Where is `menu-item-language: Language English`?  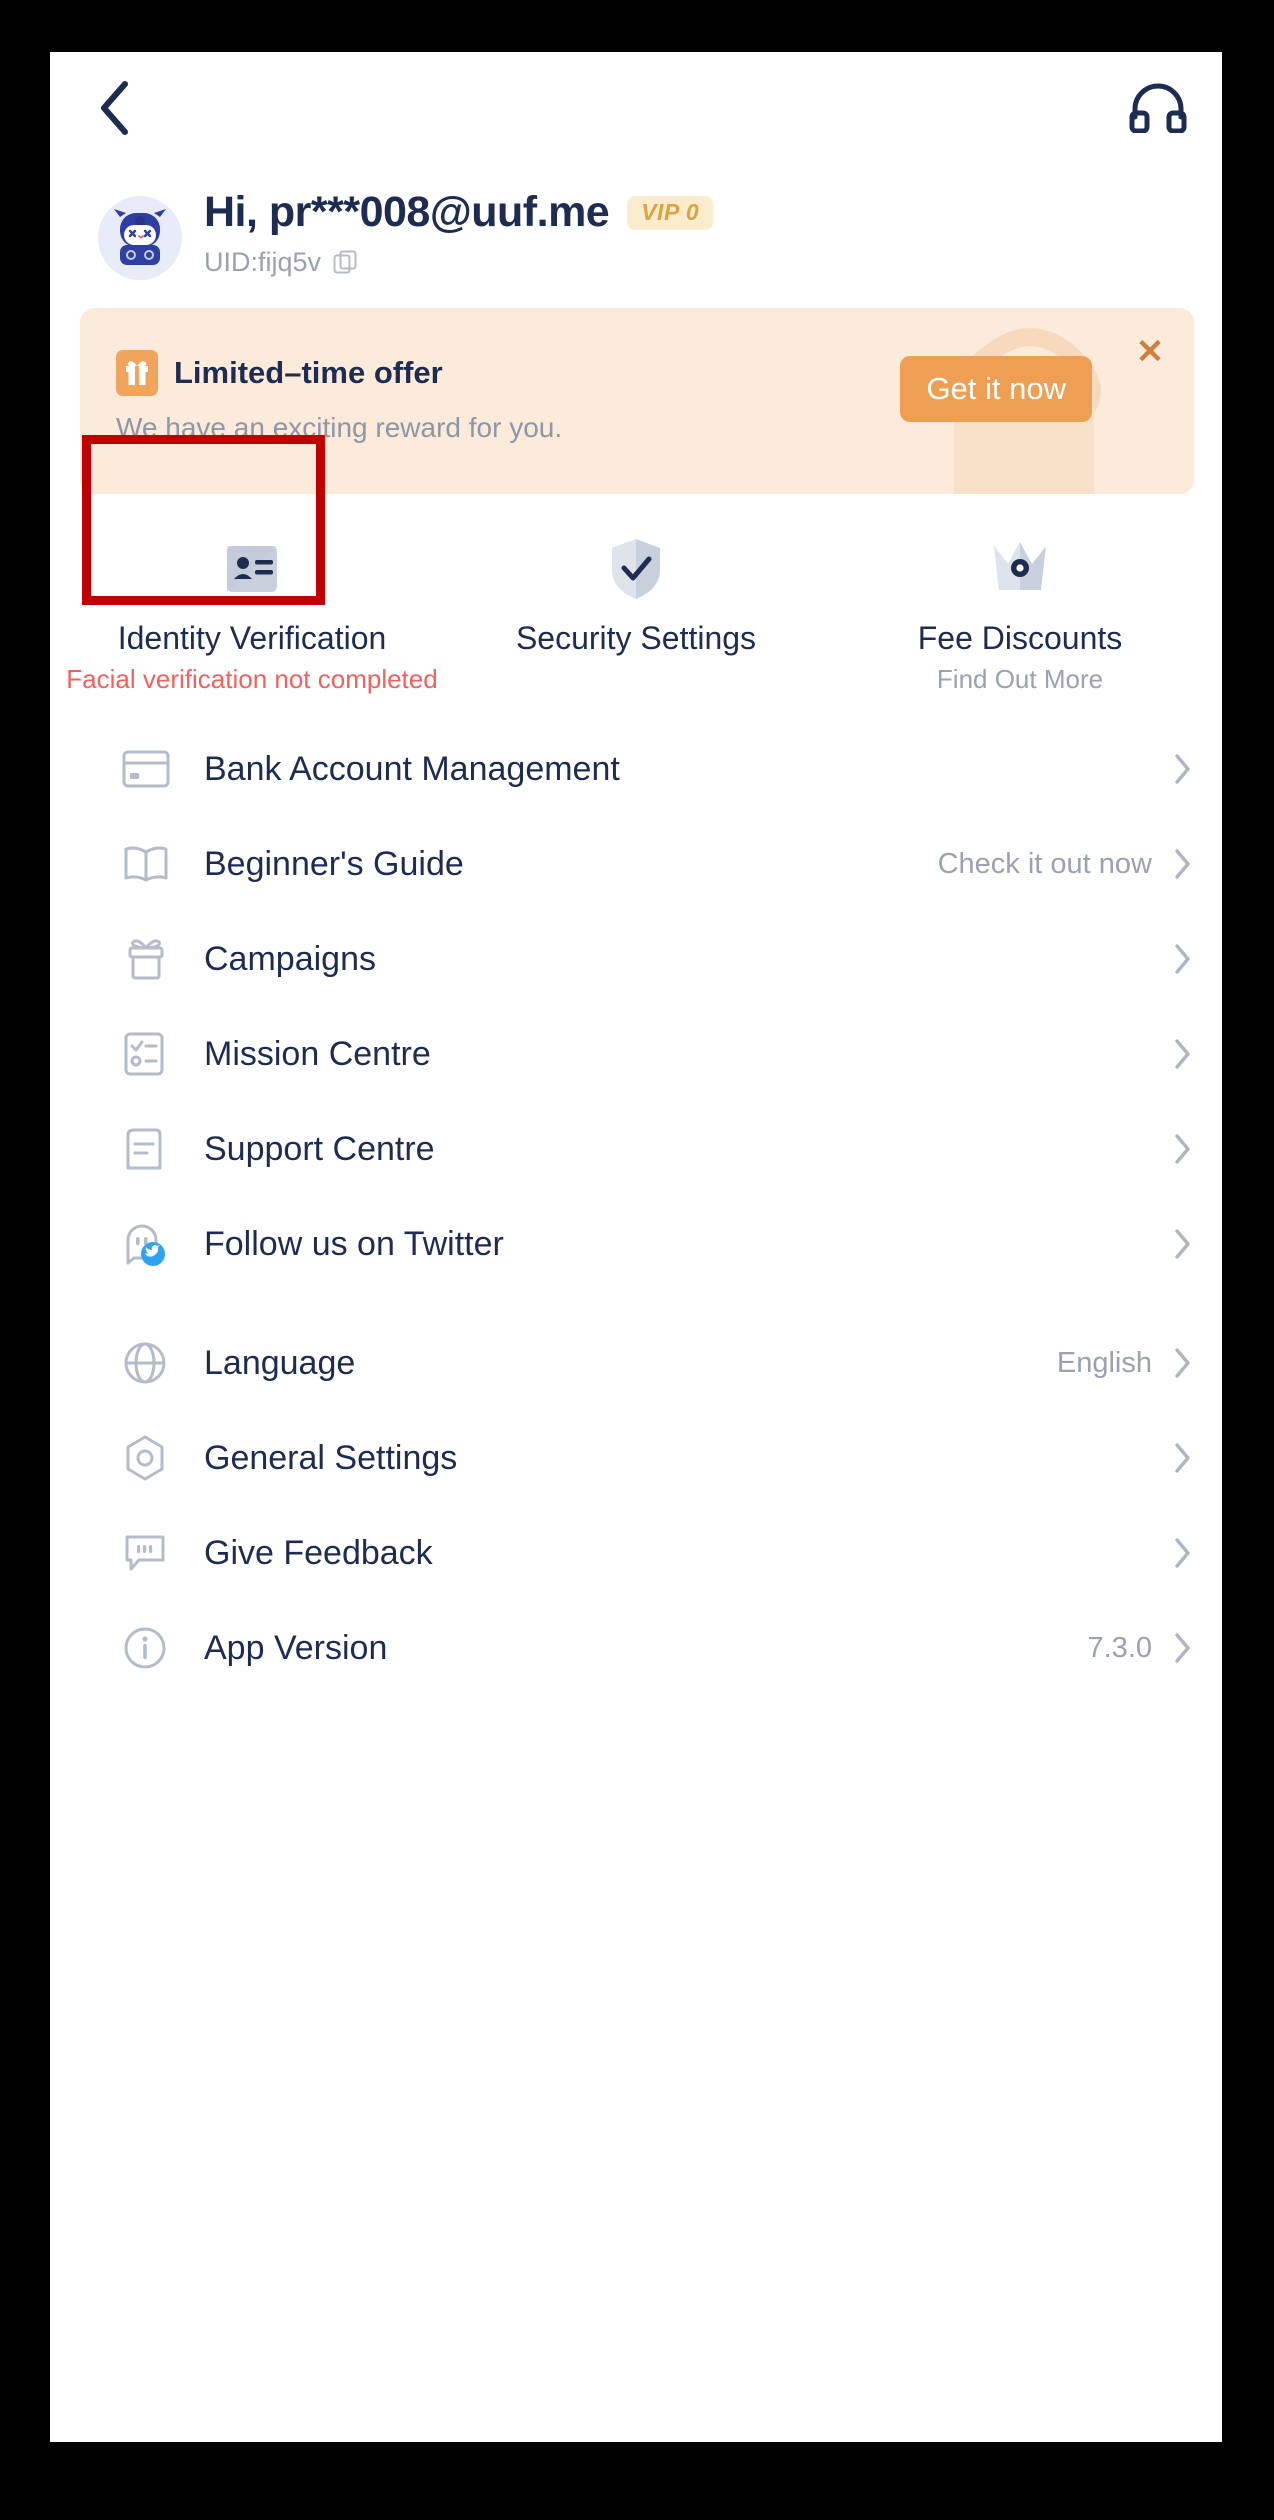
menu-item-language: Language English is located at coordinates (636, 1363).